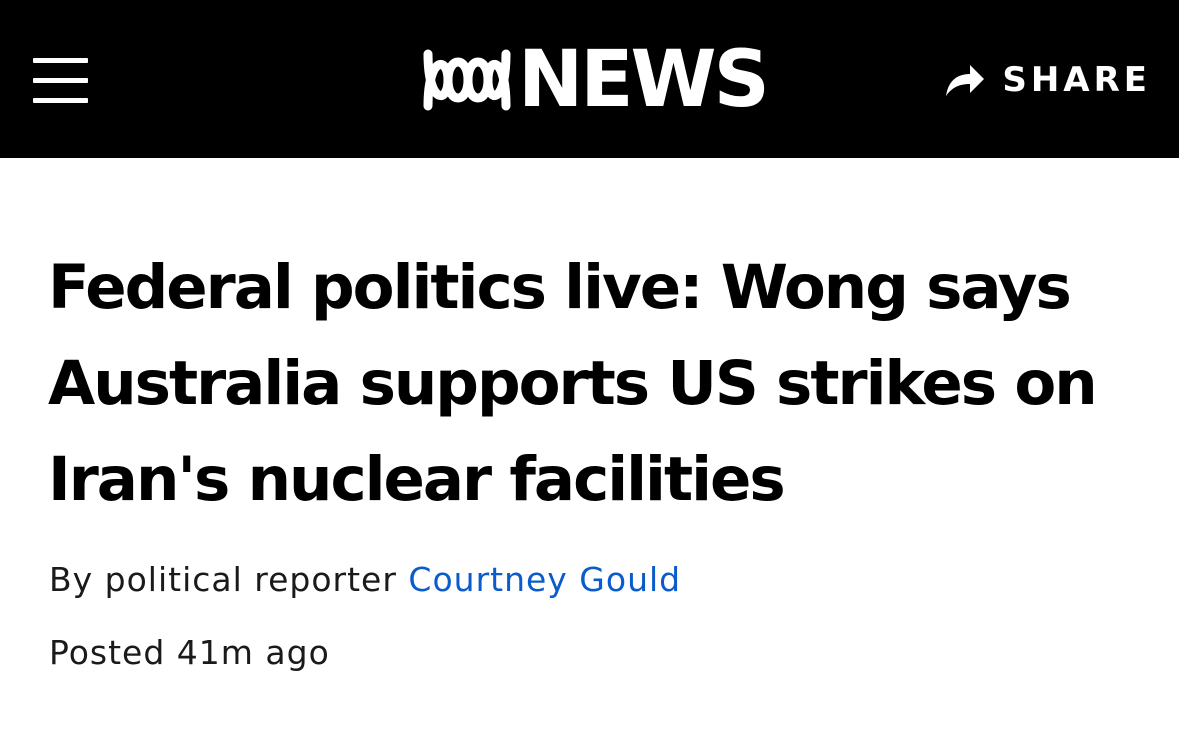  I want to click on article-byline: By political reporter Courtney Gould, so click(365, 579).